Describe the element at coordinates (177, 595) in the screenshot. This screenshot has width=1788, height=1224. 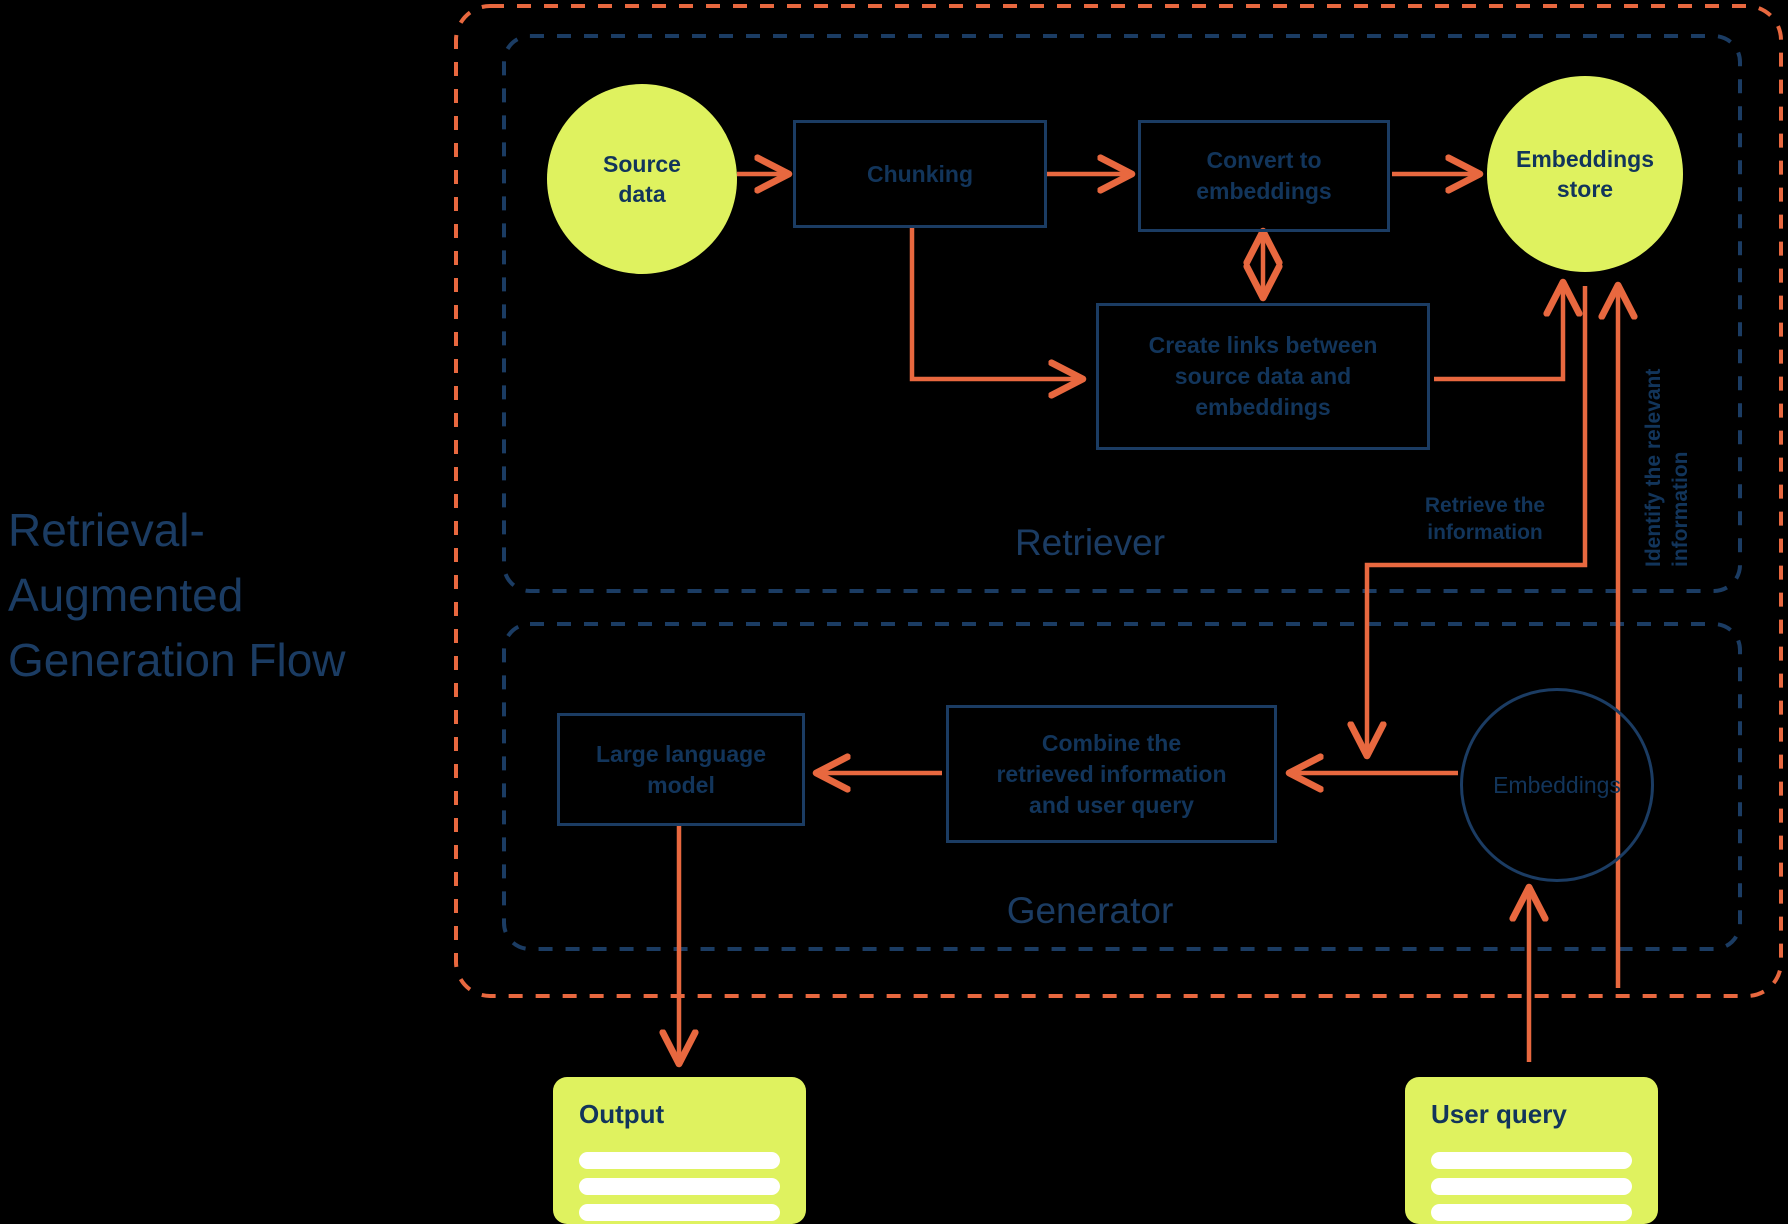
I see `page-title: Retrieval- Augmented Generation Flow` at that location.